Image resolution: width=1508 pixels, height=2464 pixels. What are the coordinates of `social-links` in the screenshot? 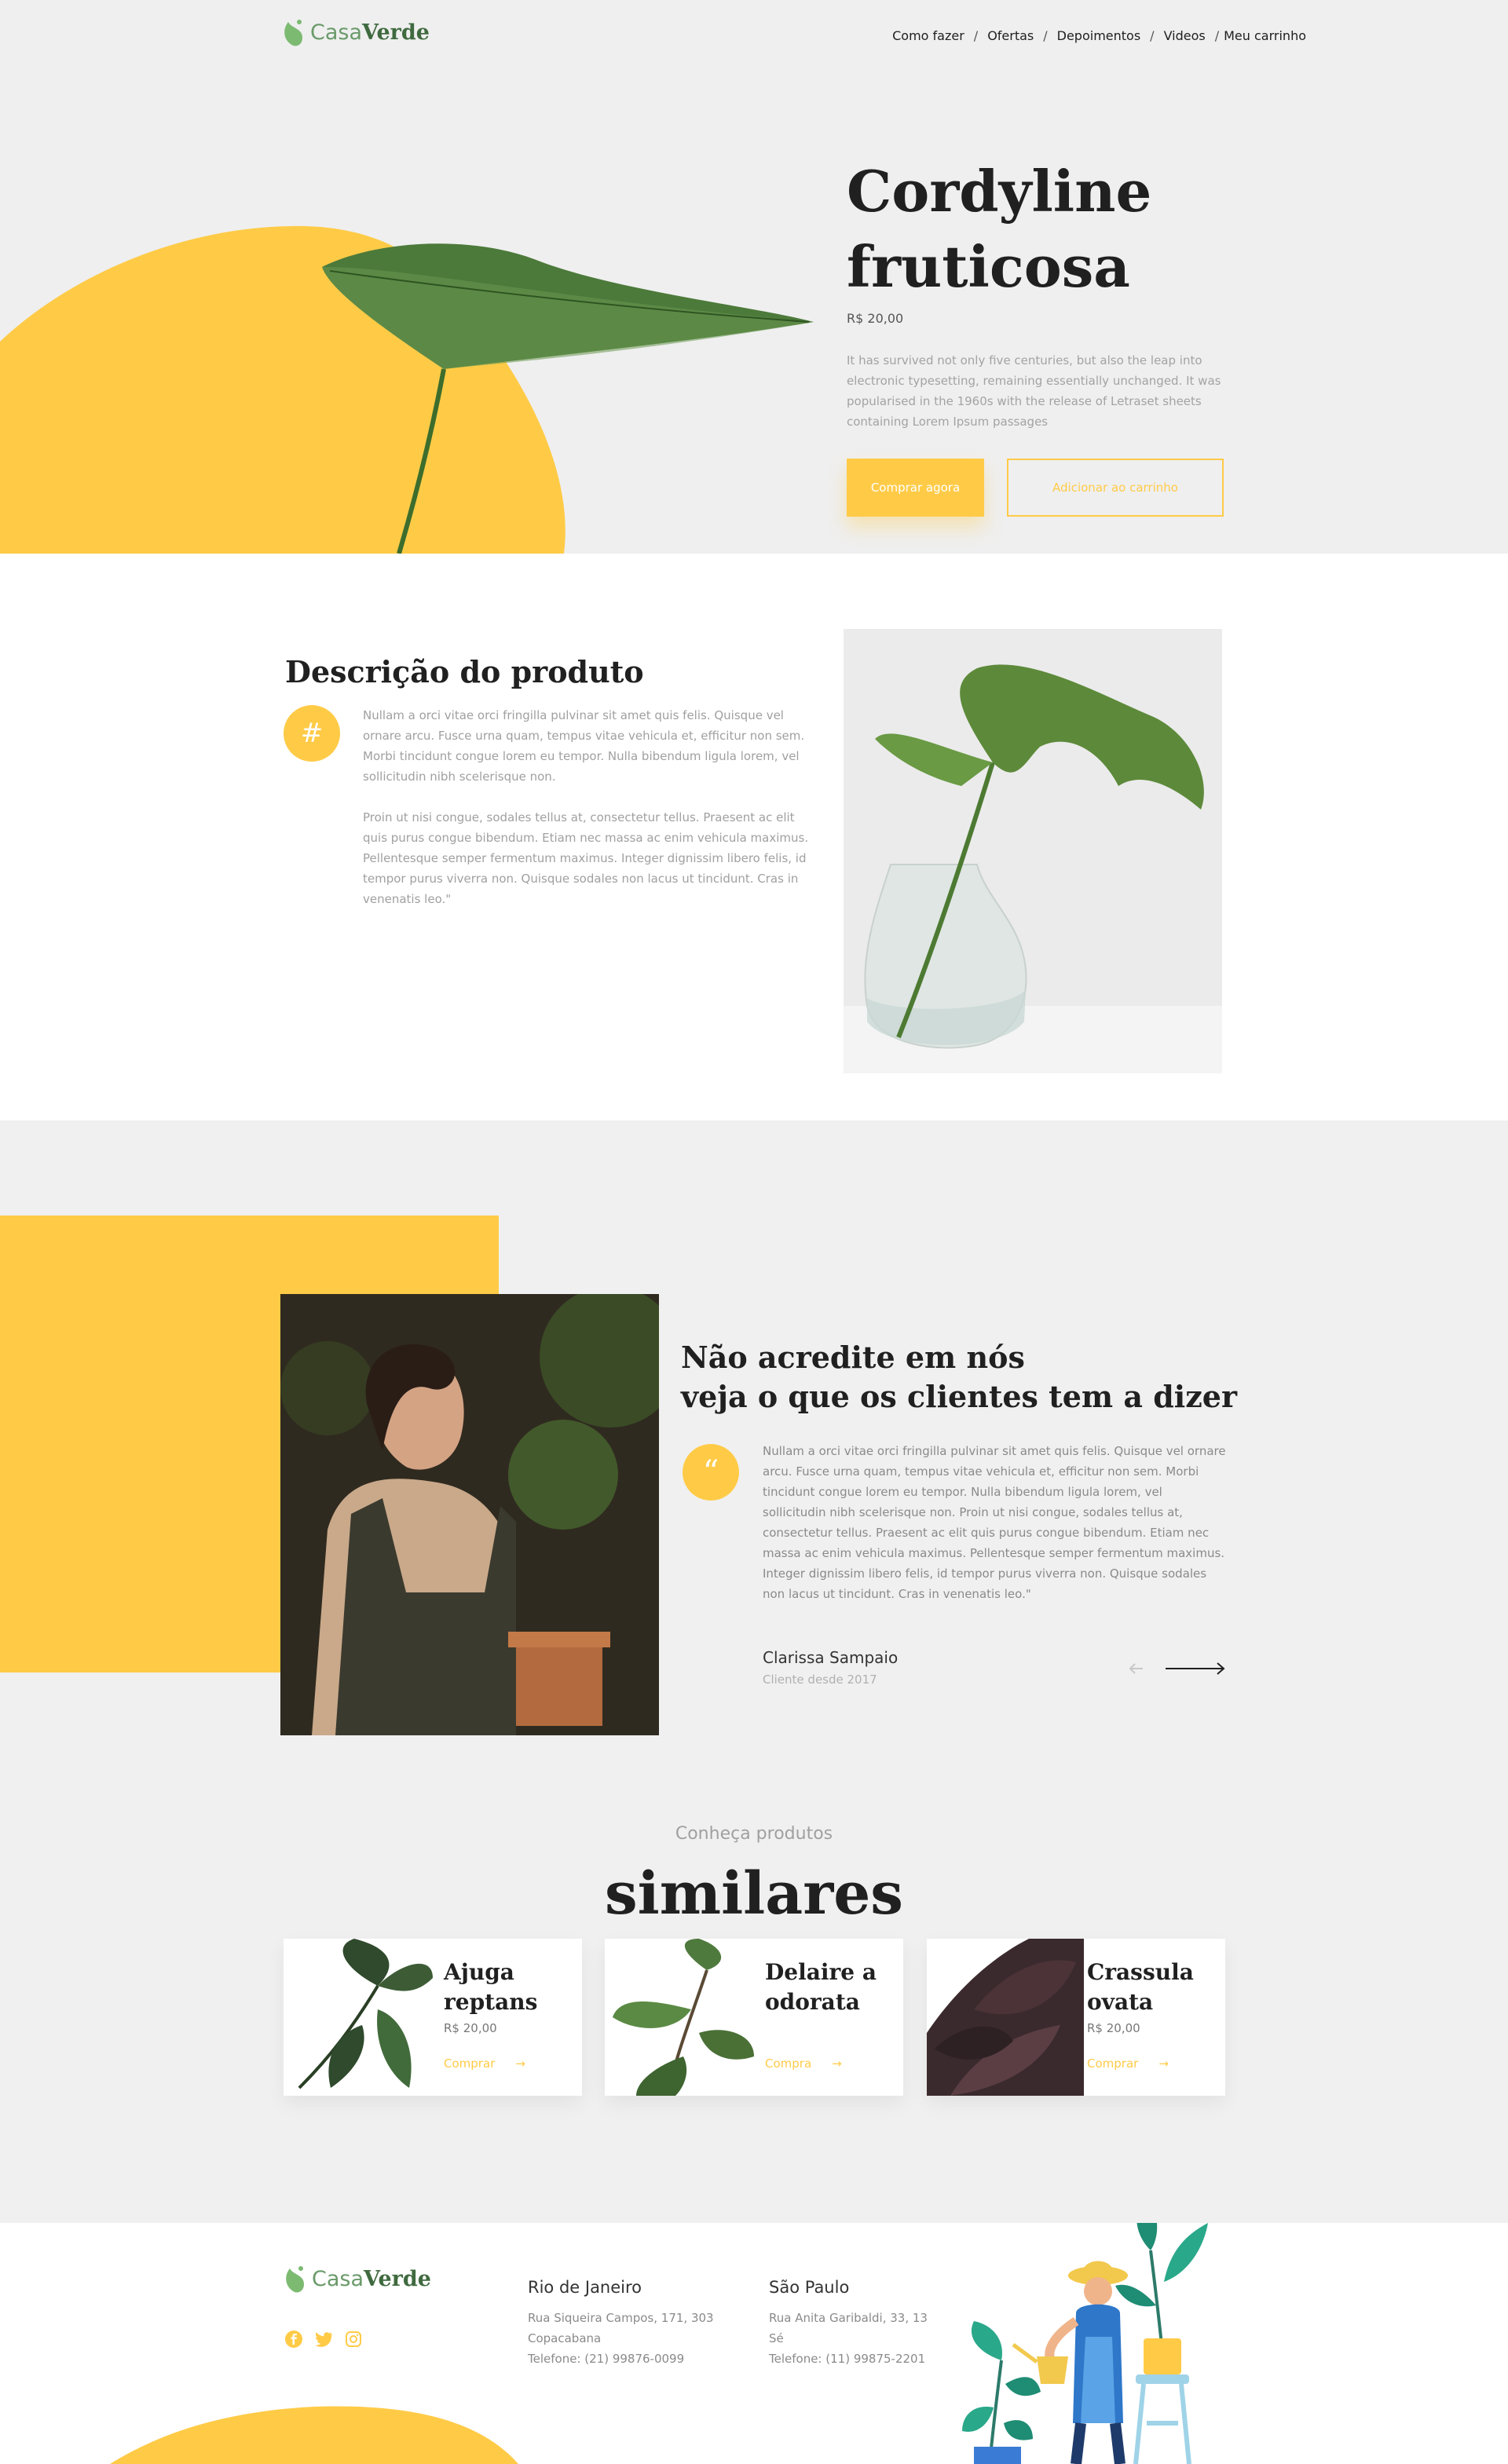 It's located at (323, 2340).